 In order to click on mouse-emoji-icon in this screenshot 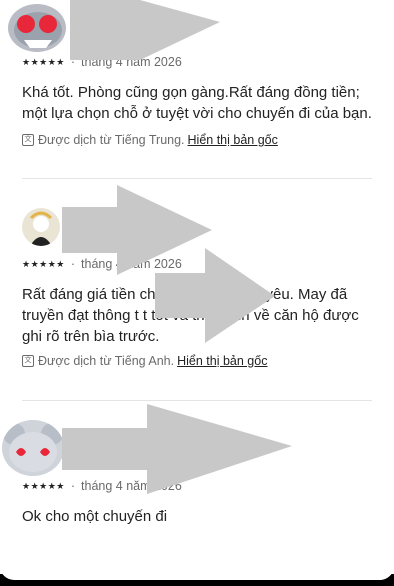, I will do `click(33, 447)`.